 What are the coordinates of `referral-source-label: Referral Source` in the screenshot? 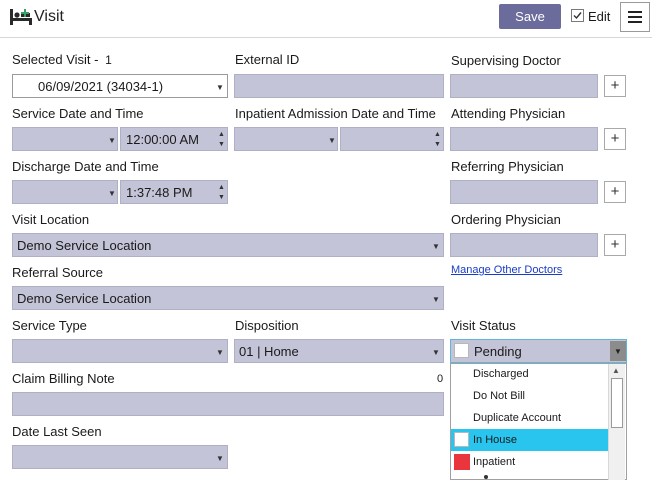 It's located at (58, 272).